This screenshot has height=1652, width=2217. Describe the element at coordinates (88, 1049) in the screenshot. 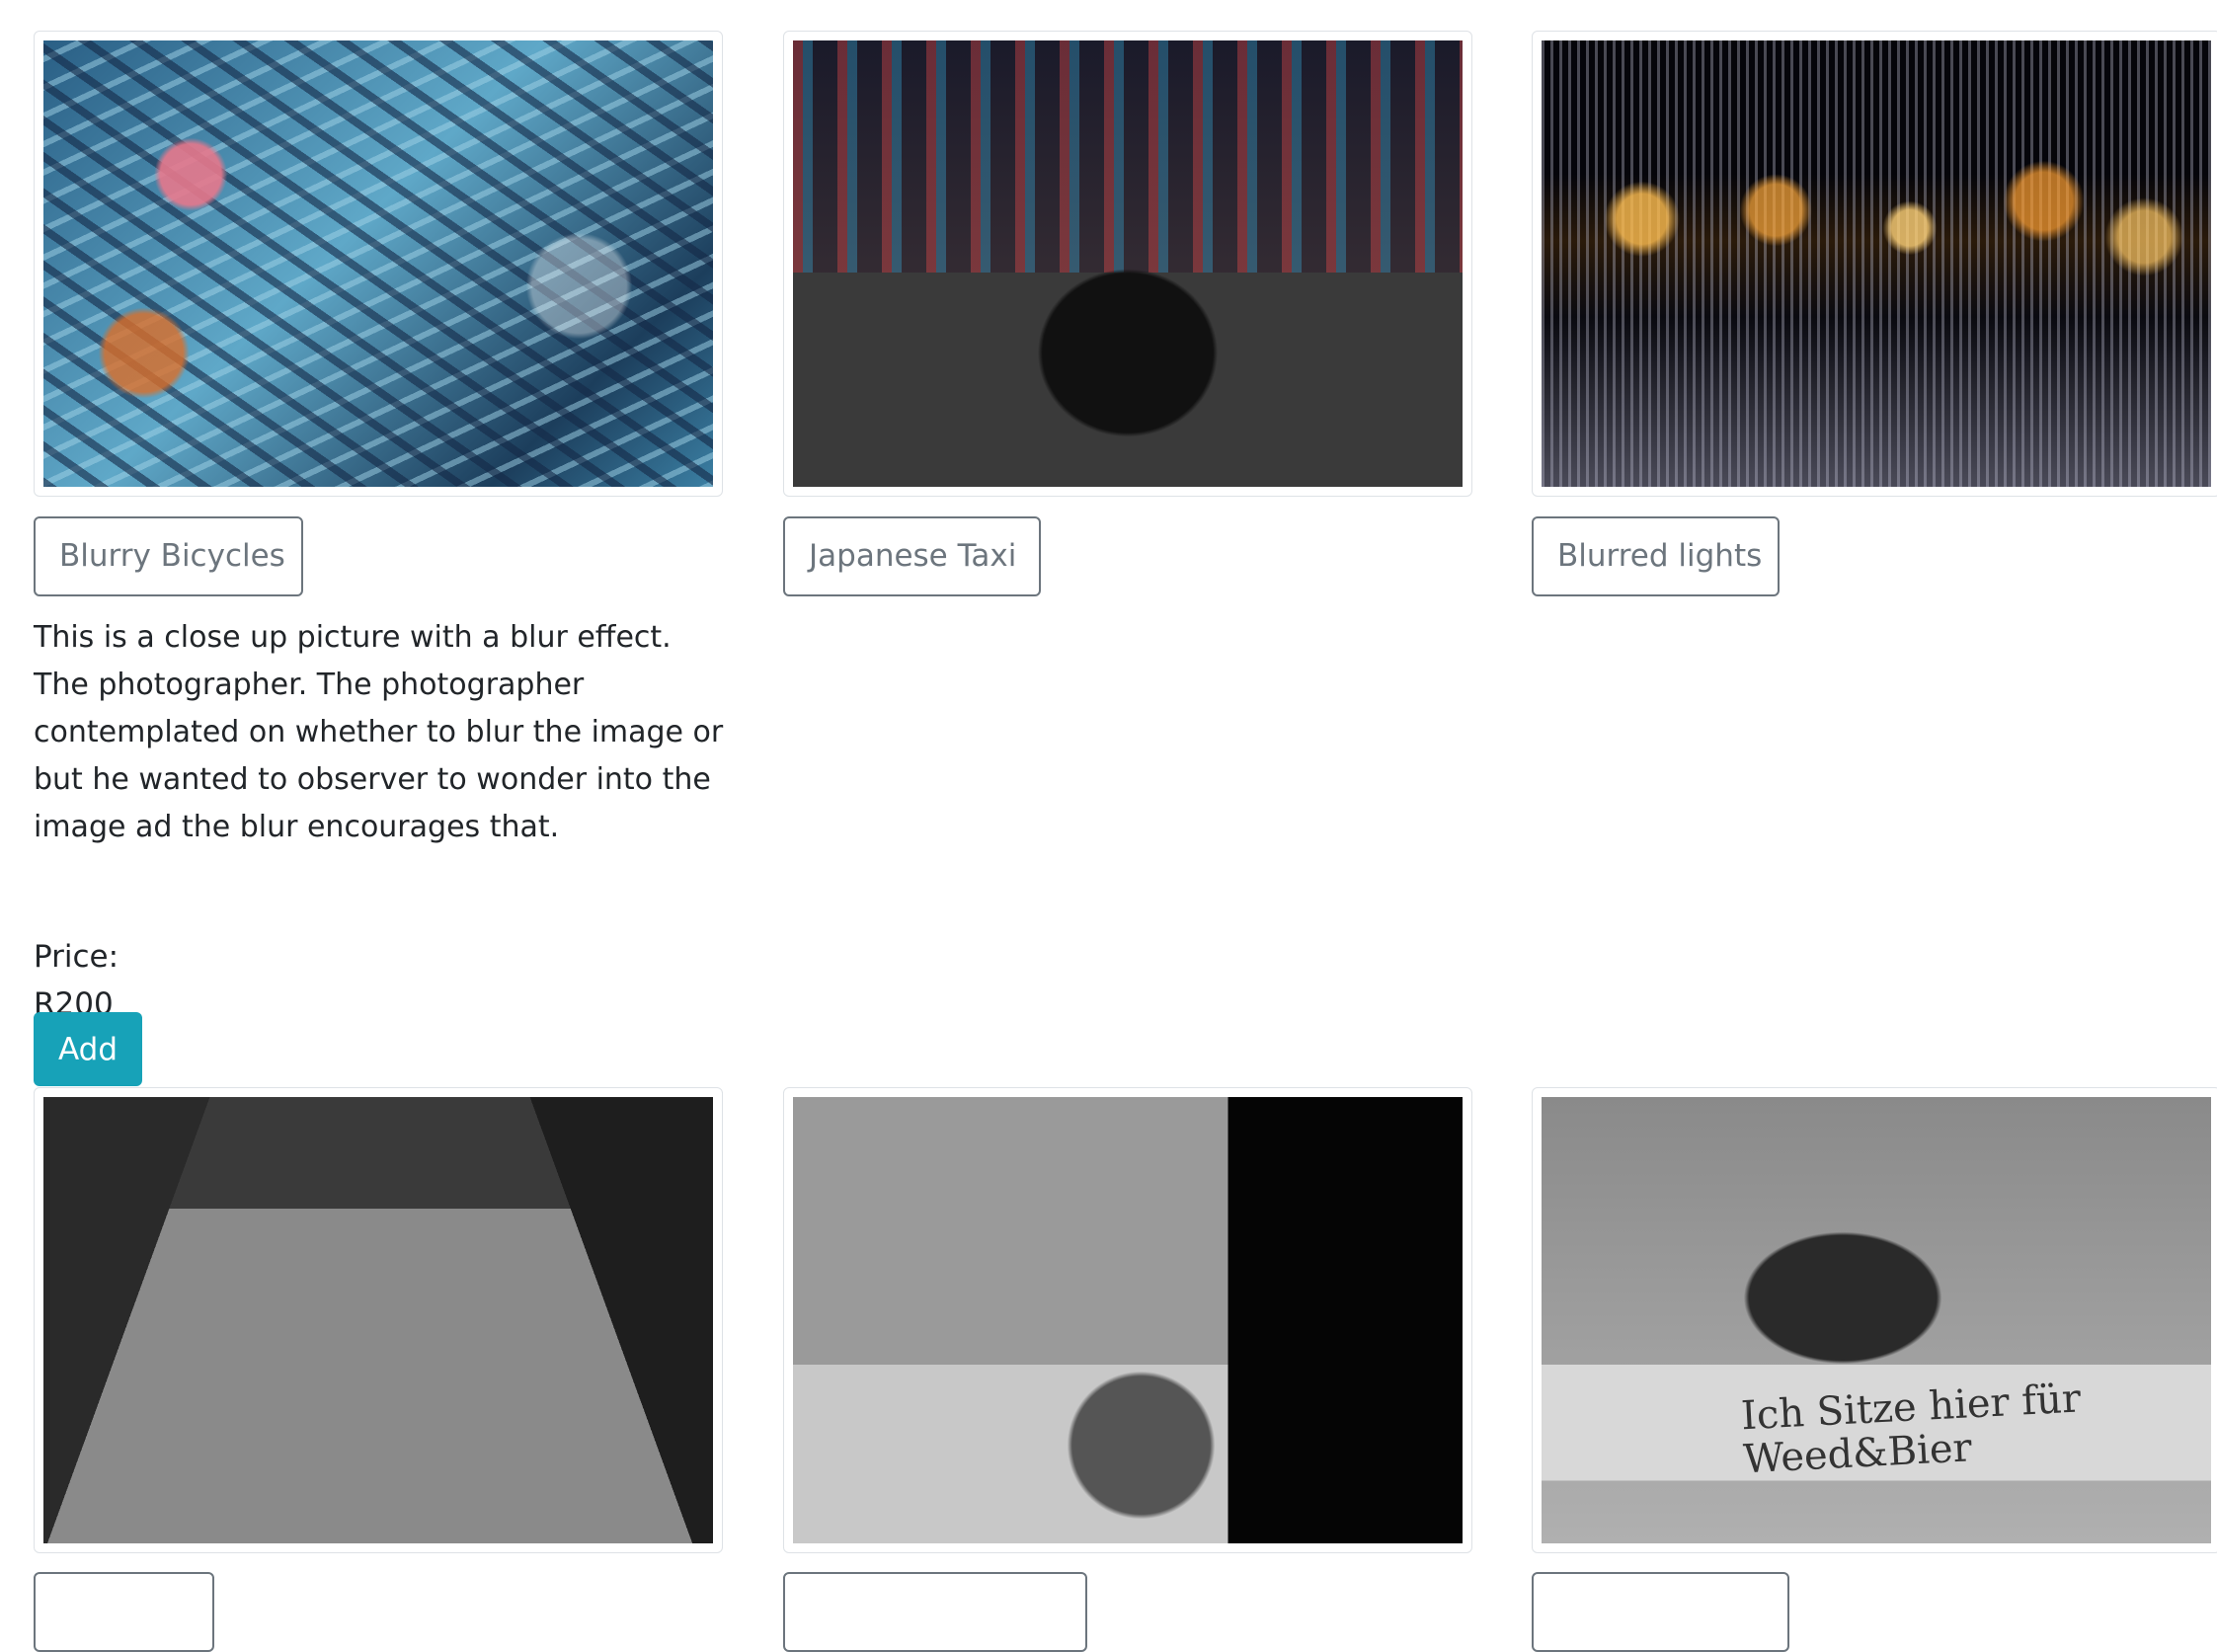

I see `add-button: Add` at that location.